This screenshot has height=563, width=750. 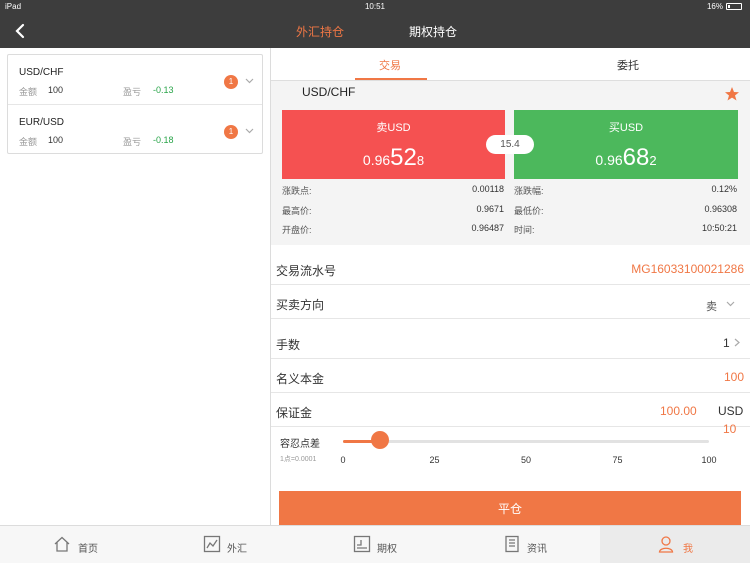 What do you see at coordinates (510, 376) in the screenshot?
I see `notional-row: 名义本金 100` at bounding box center [510, 376].